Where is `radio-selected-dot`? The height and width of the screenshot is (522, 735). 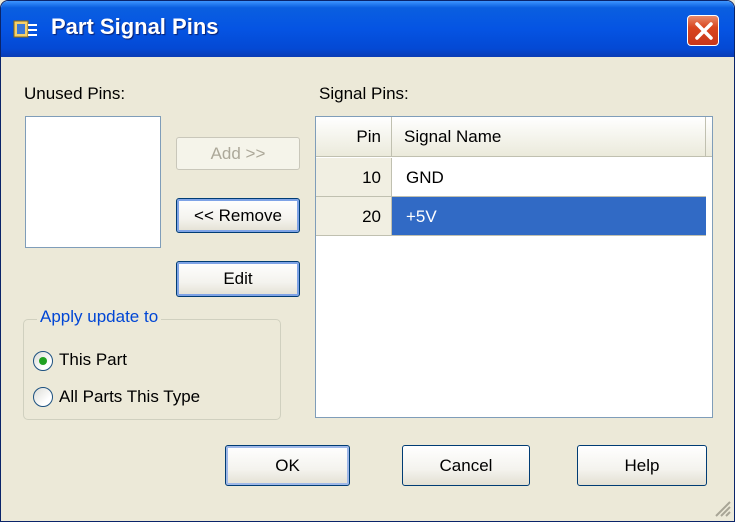 radio-selected-dot is located at coordinates (43, 361).